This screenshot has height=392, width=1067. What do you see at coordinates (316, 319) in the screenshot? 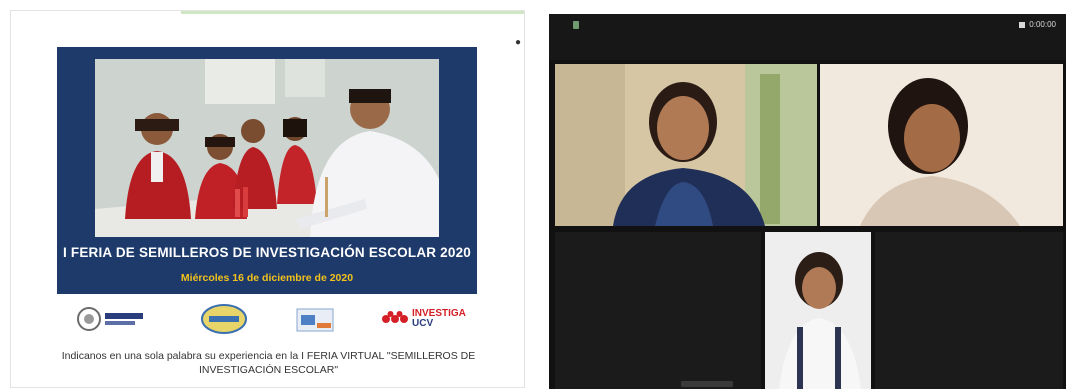
I see `school-logo` at bounding box center [316, 319].